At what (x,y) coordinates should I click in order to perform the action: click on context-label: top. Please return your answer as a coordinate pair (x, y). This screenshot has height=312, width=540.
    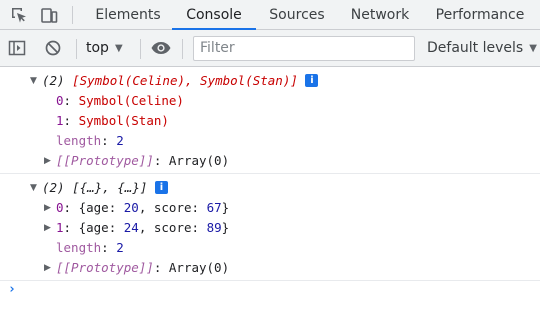
    Looking at the image, I should click on (97, 48).